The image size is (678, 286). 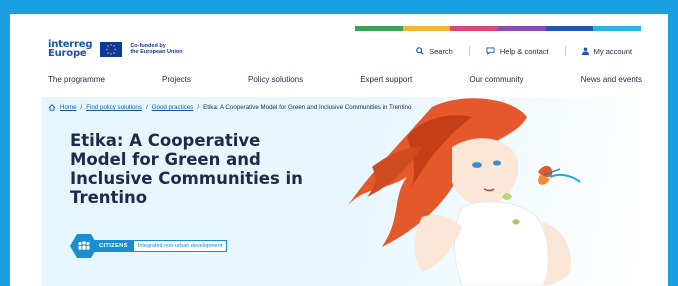 What do you see at coordinates (490, 51) in the screenshot?
I see `chat-bubble-icon` at bounding box center [490, 51].